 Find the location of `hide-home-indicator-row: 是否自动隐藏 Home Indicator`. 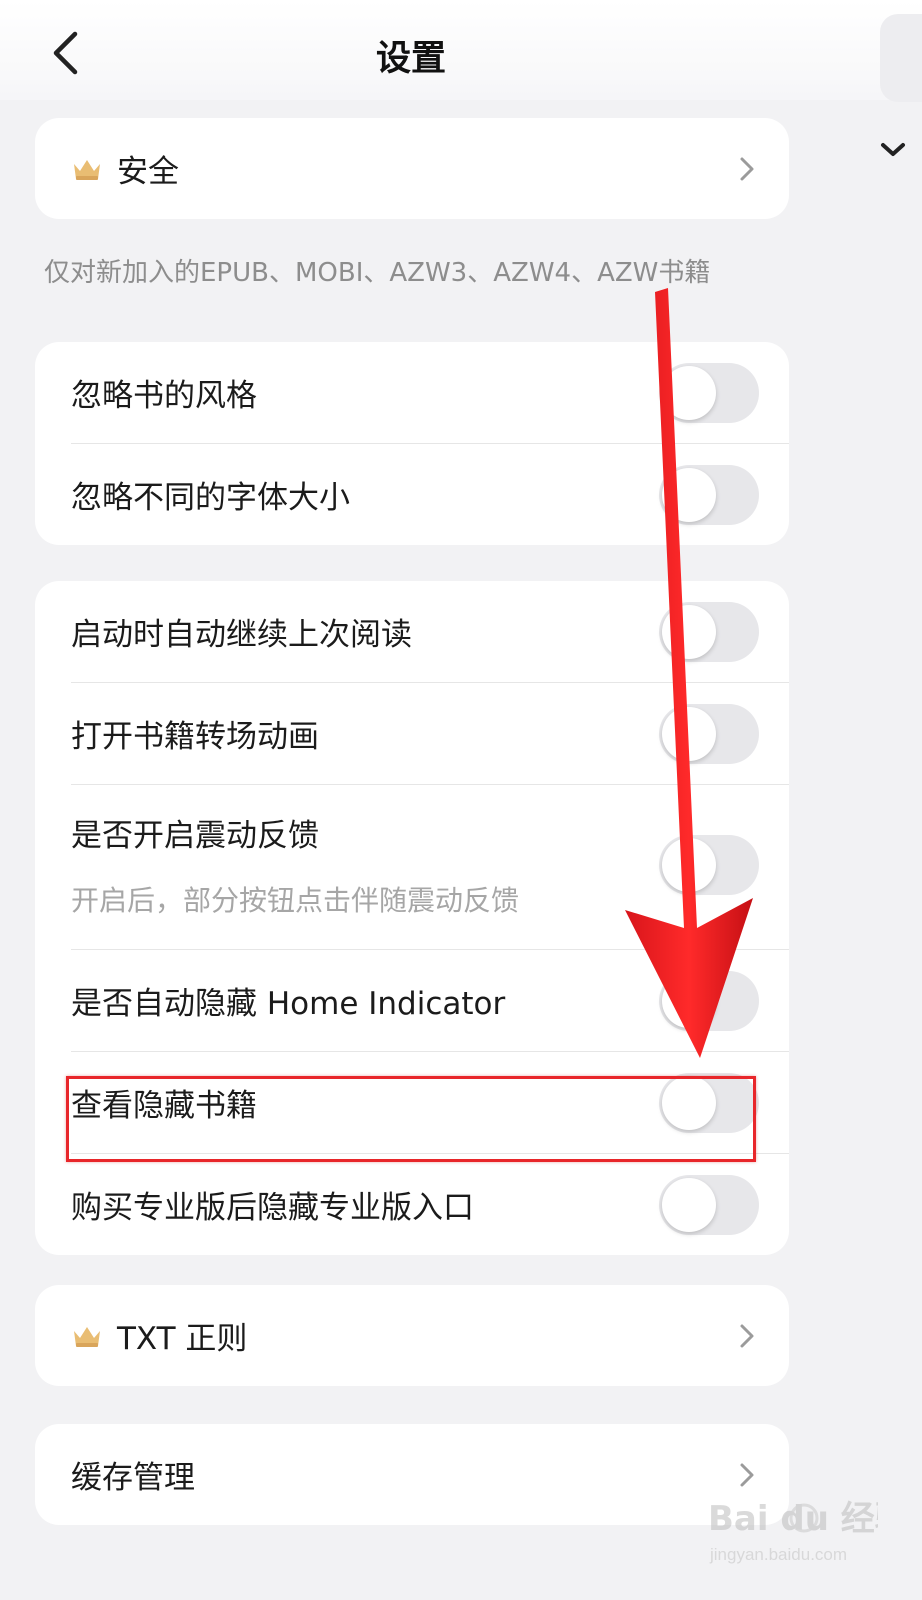

hide-home-indicator-row: 是否自动隐藏 Home Indicator is located at coordinates (412, 1000).